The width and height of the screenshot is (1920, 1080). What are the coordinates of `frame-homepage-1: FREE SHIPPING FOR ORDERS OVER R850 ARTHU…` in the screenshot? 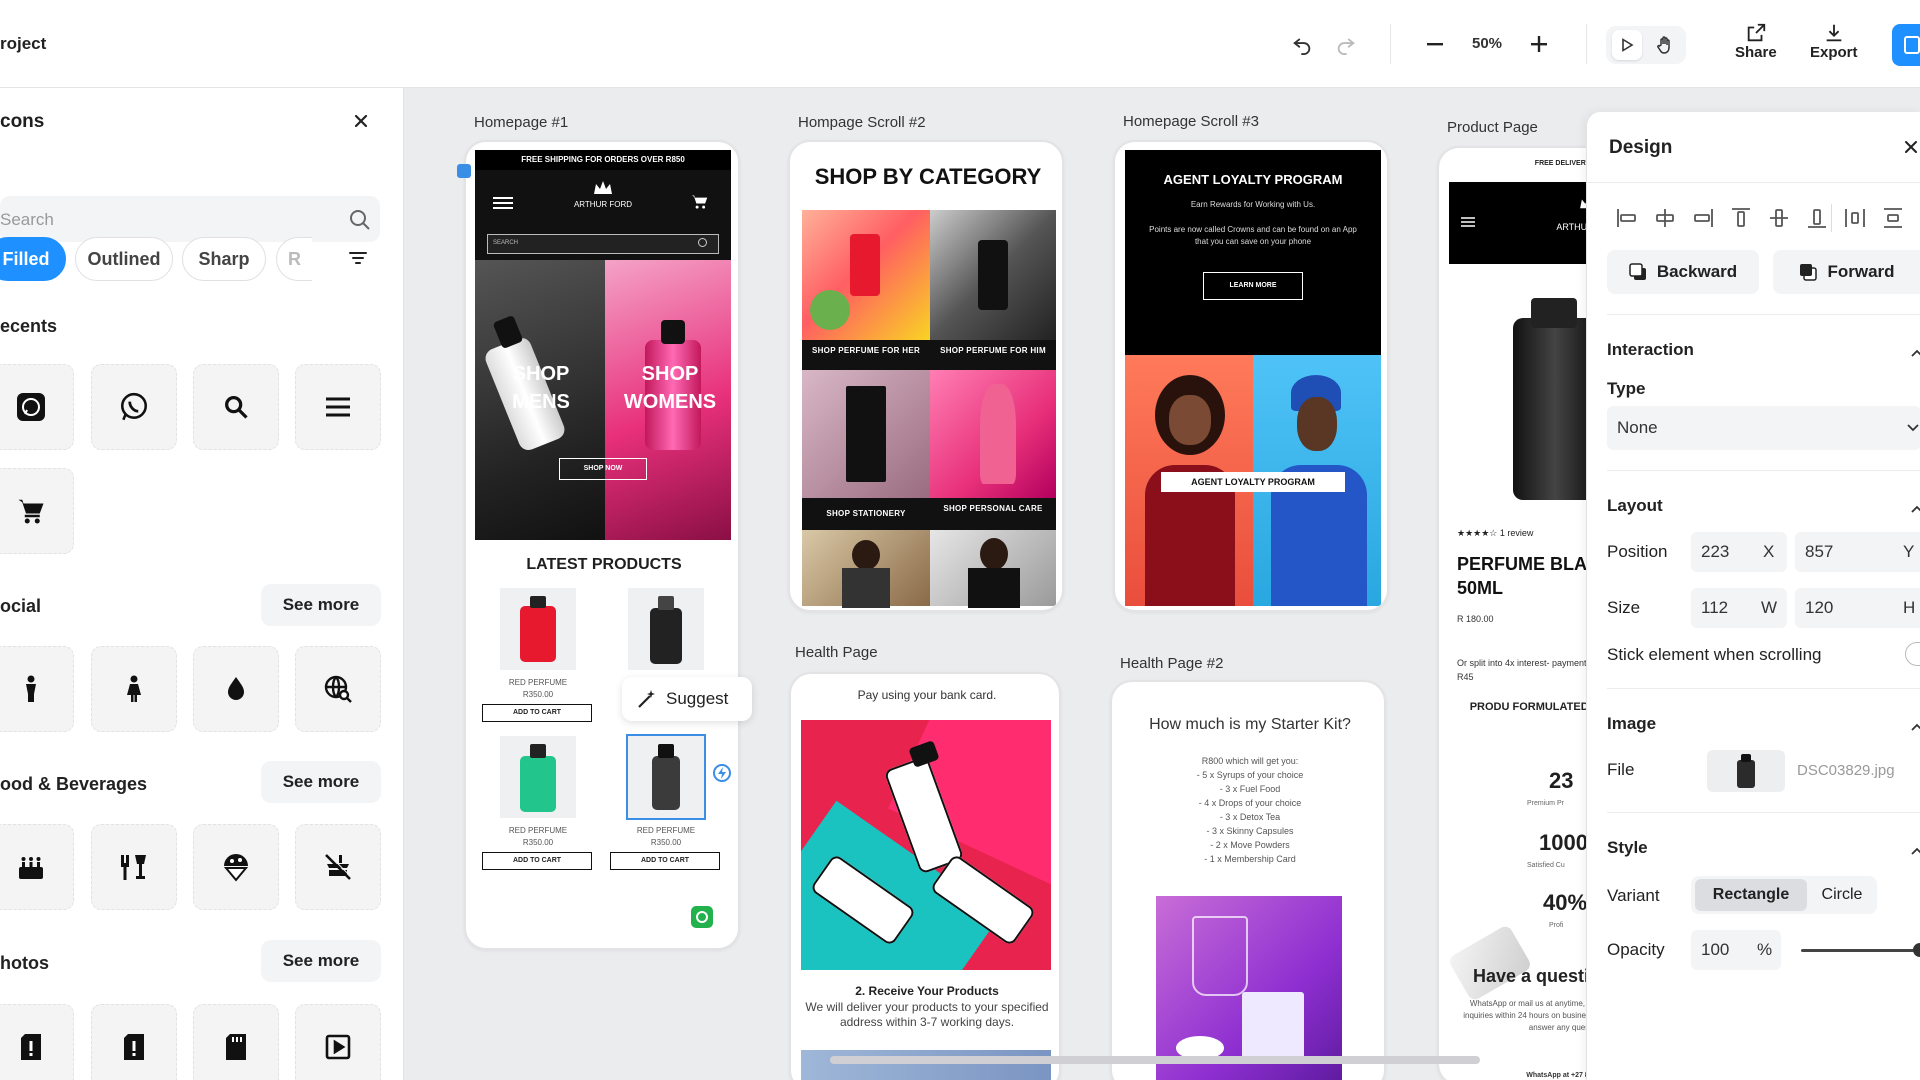 It's located at (602, 545).